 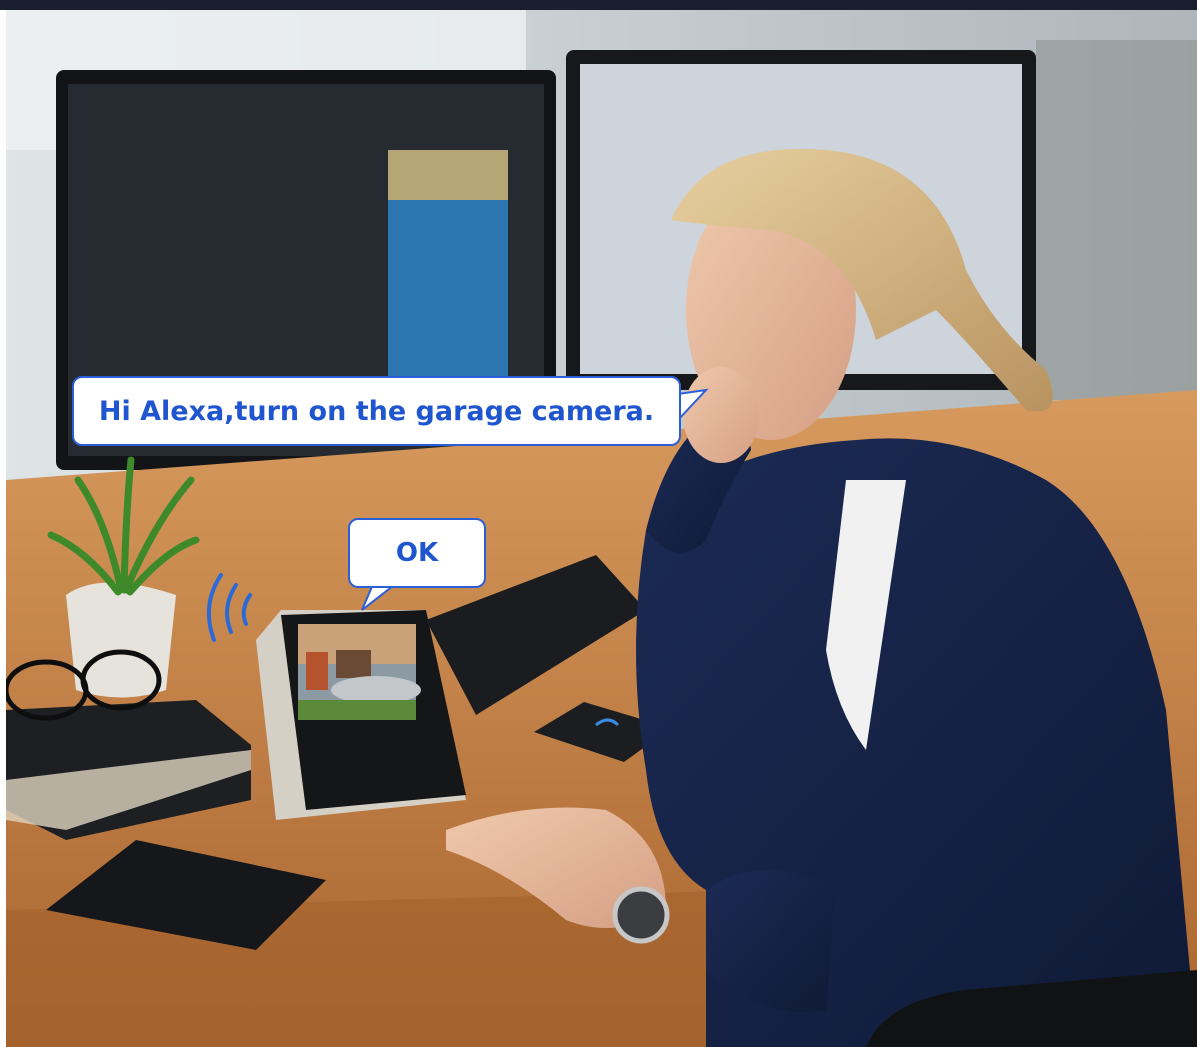 I want to click on user-speech-text: Hi Alexa,turn on the garage camera., so click(x=376, y=411).